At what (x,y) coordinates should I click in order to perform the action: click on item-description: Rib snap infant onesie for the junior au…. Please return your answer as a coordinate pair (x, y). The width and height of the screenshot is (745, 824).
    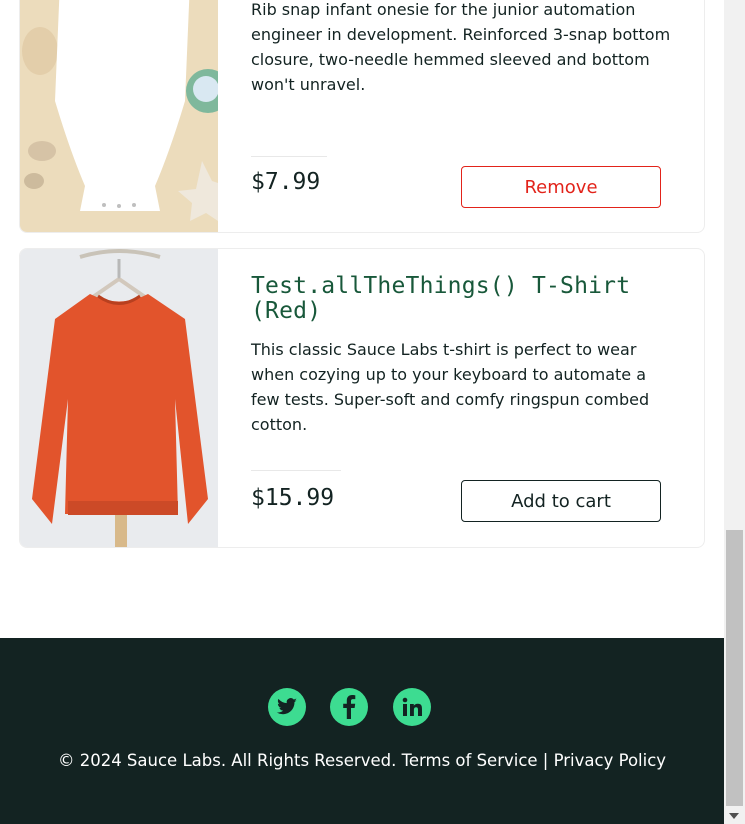
    Looking at the image, I should click on (461, 47).